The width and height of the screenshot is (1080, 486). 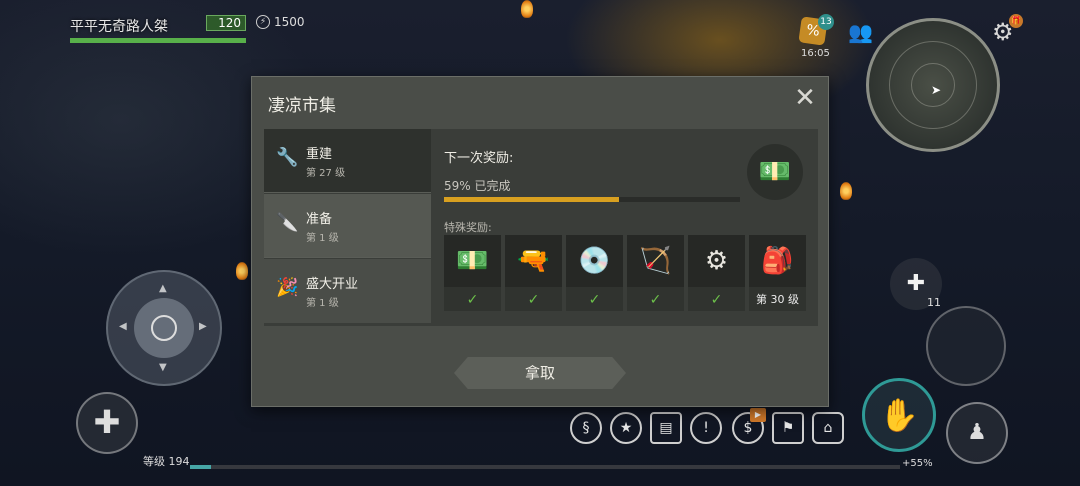 I want to click on knife-icon: 🔪, so click(x=287, y=222).